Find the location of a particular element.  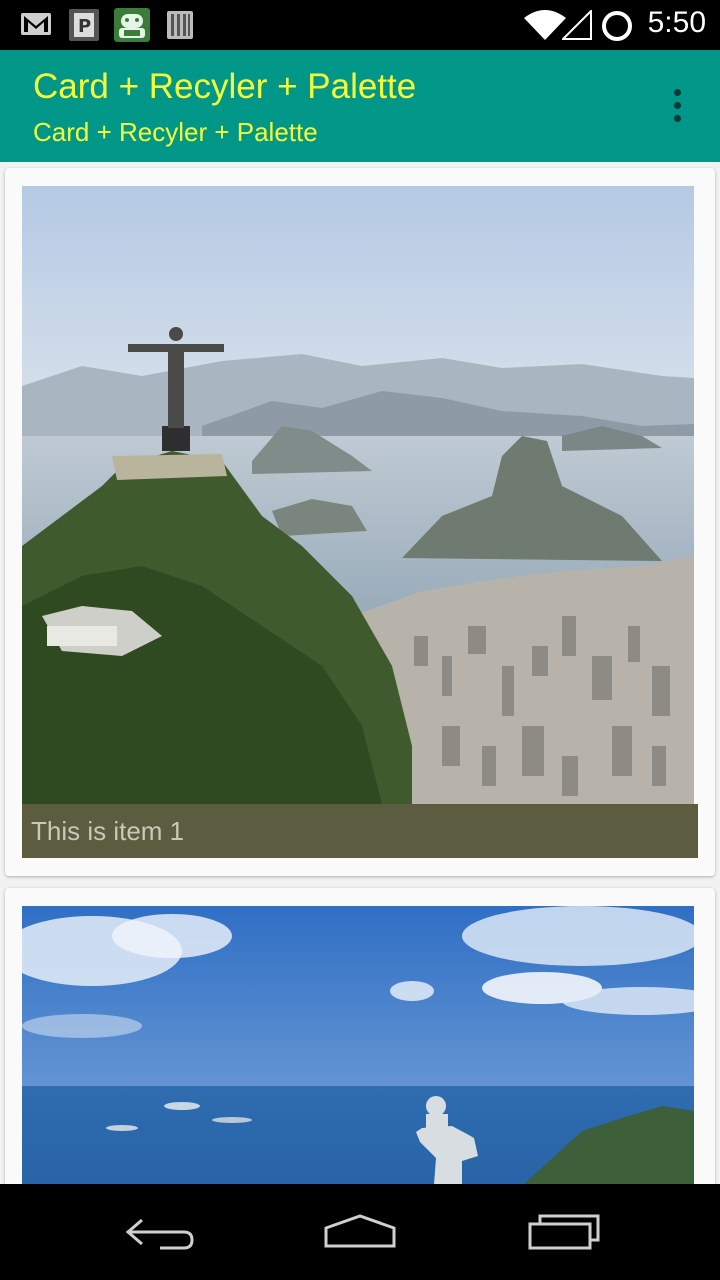

parking-icon: P is located at coordinates (84, 25).